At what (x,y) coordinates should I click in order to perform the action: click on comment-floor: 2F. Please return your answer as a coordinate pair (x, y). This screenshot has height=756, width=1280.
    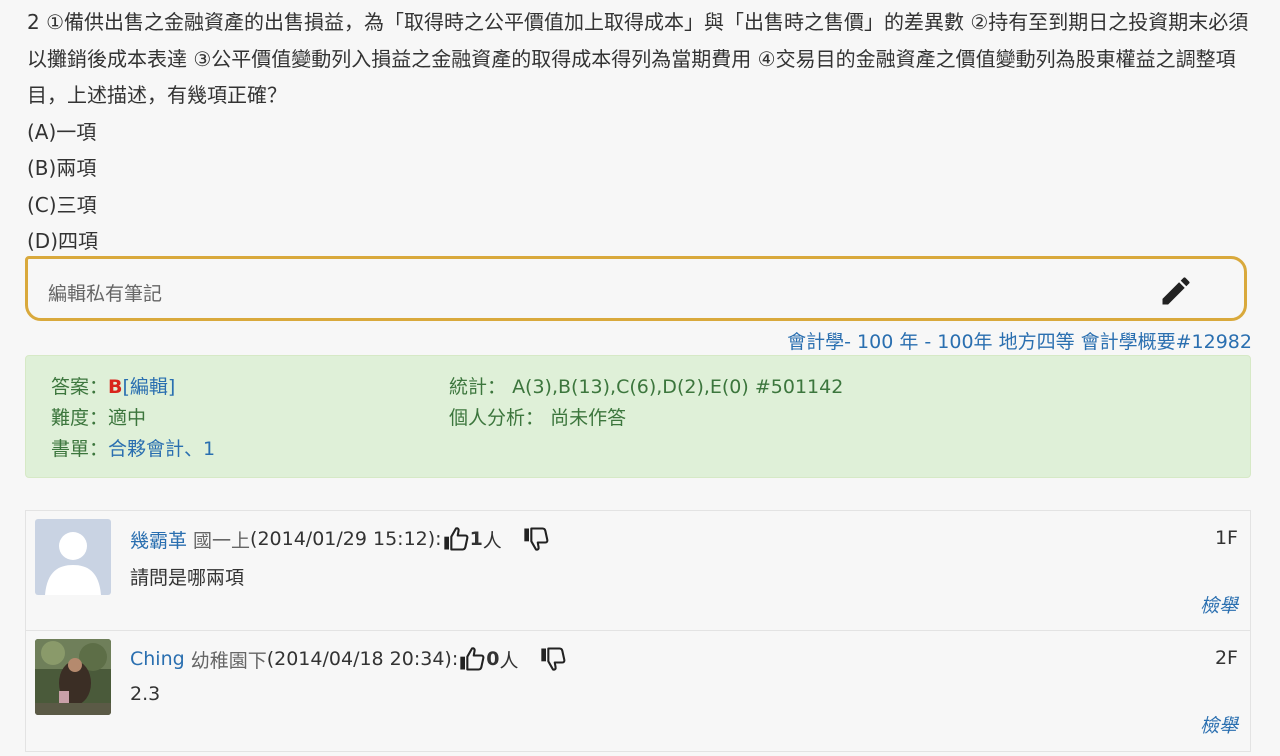
    Looking at the image, I should click on (1226, 658).